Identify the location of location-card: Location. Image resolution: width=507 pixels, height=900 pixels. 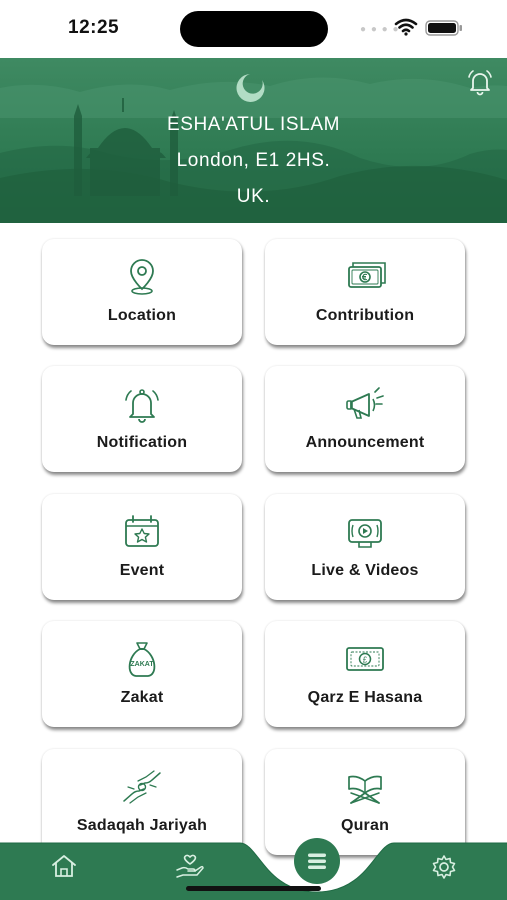
(142, 292).